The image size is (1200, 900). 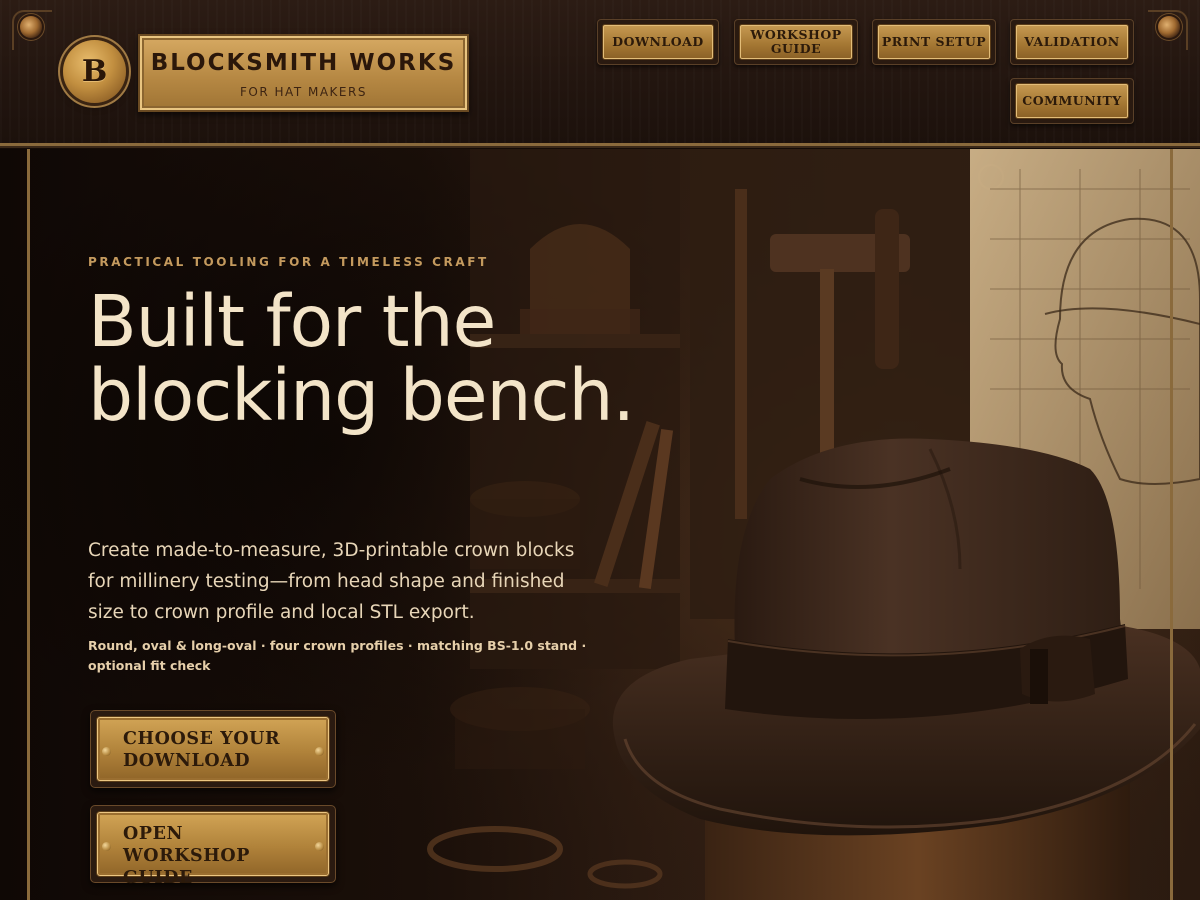 I want to click on choose-download-button: CHOOSE YOUR DOWNLOAD, so click(x=213, y=749).